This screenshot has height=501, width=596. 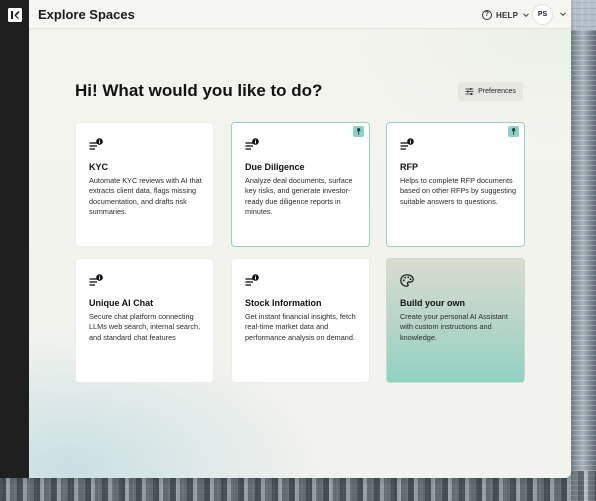 What do you see at coordinates (275, 167) in the screenshot?
I see `card-title: Due Diligence` at bounding box center [275, 167].